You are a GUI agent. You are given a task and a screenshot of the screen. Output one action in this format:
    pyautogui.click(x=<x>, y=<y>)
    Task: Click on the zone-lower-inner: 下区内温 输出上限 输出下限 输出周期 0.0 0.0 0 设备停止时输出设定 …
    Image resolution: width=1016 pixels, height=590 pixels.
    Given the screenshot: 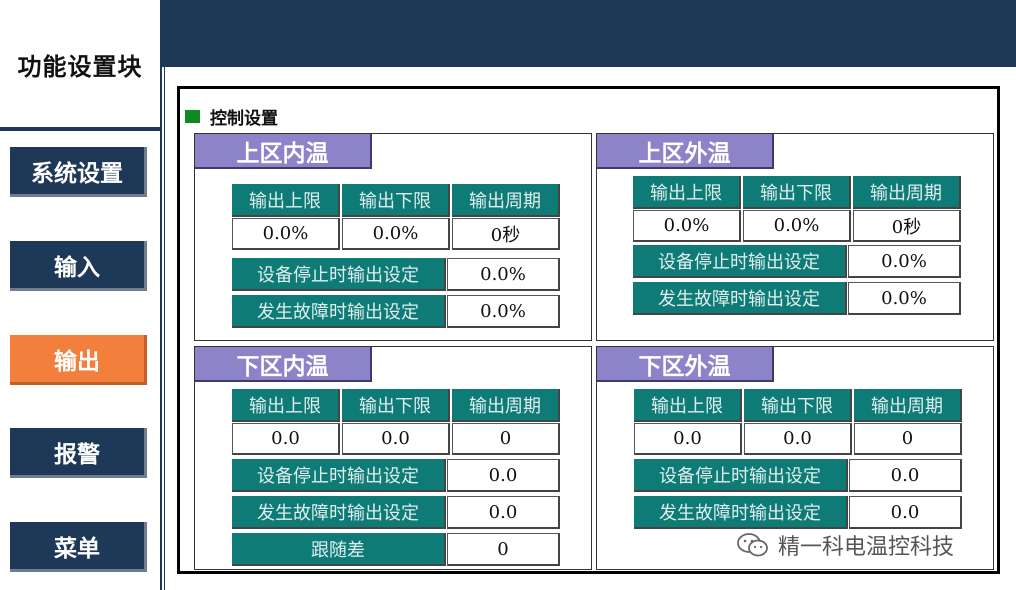 What is the action you would take?
    pyautogui.click(x=393, y=458)
    